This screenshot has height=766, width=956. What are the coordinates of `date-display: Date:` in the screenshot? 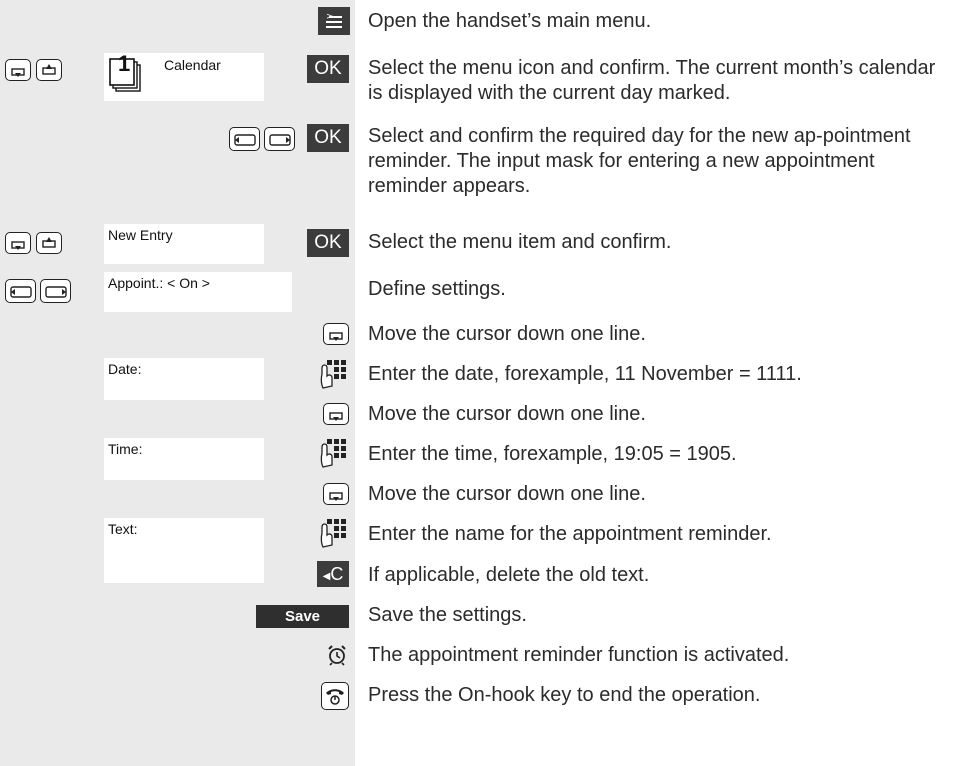 It's located at (184, 379).